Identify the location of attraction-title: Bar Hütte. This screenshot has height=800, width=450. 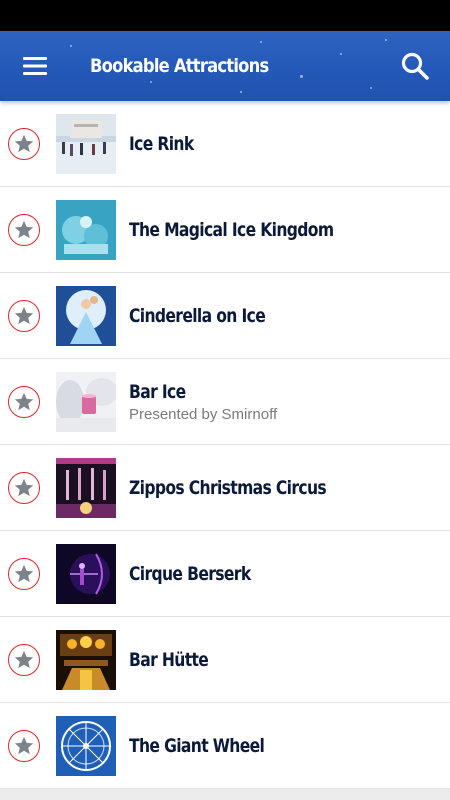
(169, 660).